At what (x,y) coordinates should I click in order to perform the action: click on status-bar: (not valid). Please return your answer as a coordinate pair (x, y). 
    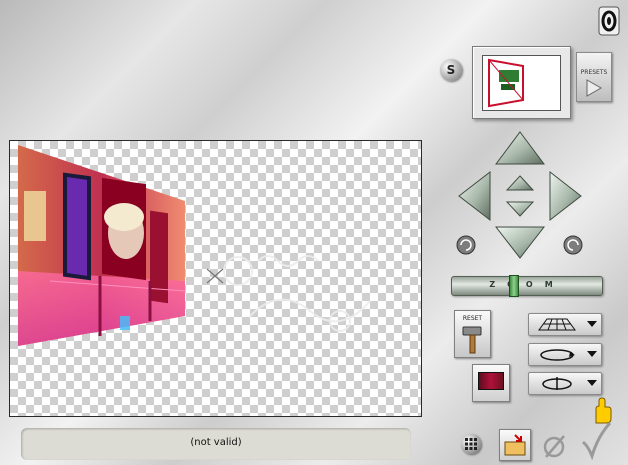
    Looking at the image, I should click on (216, 444).